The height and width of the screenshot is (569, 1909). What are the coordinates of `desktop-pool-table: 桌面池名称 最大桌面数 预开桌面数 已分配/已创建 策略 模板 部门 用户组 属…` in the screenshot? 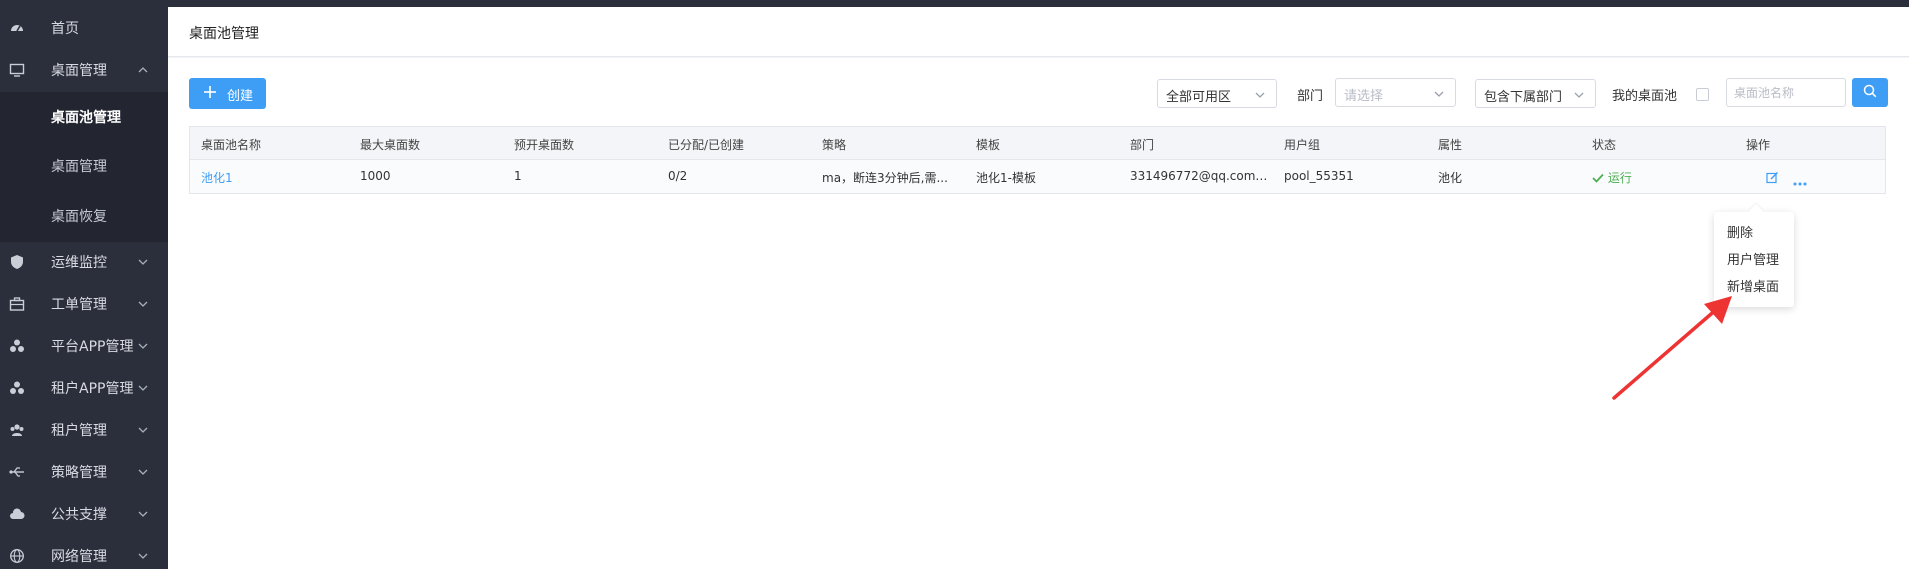 It's located at (1037, 160).